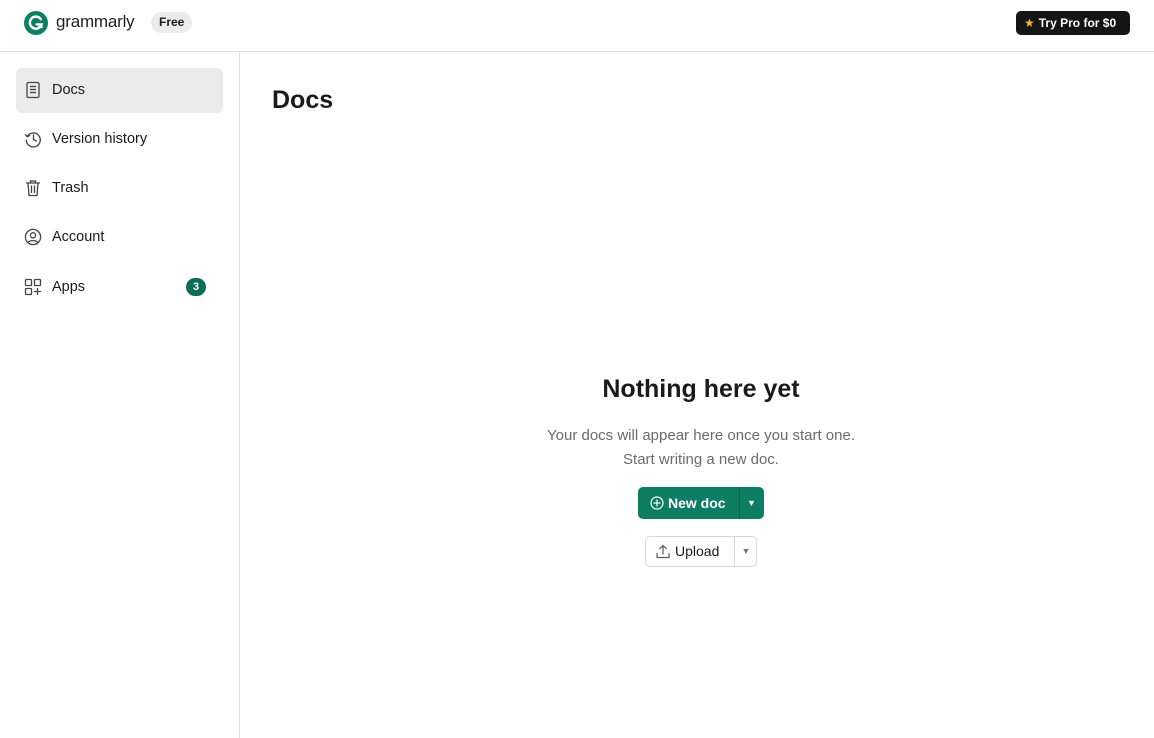 This screenshot has width=1154, height=738. I want to click on page-title: Docs, so click(303, 100).